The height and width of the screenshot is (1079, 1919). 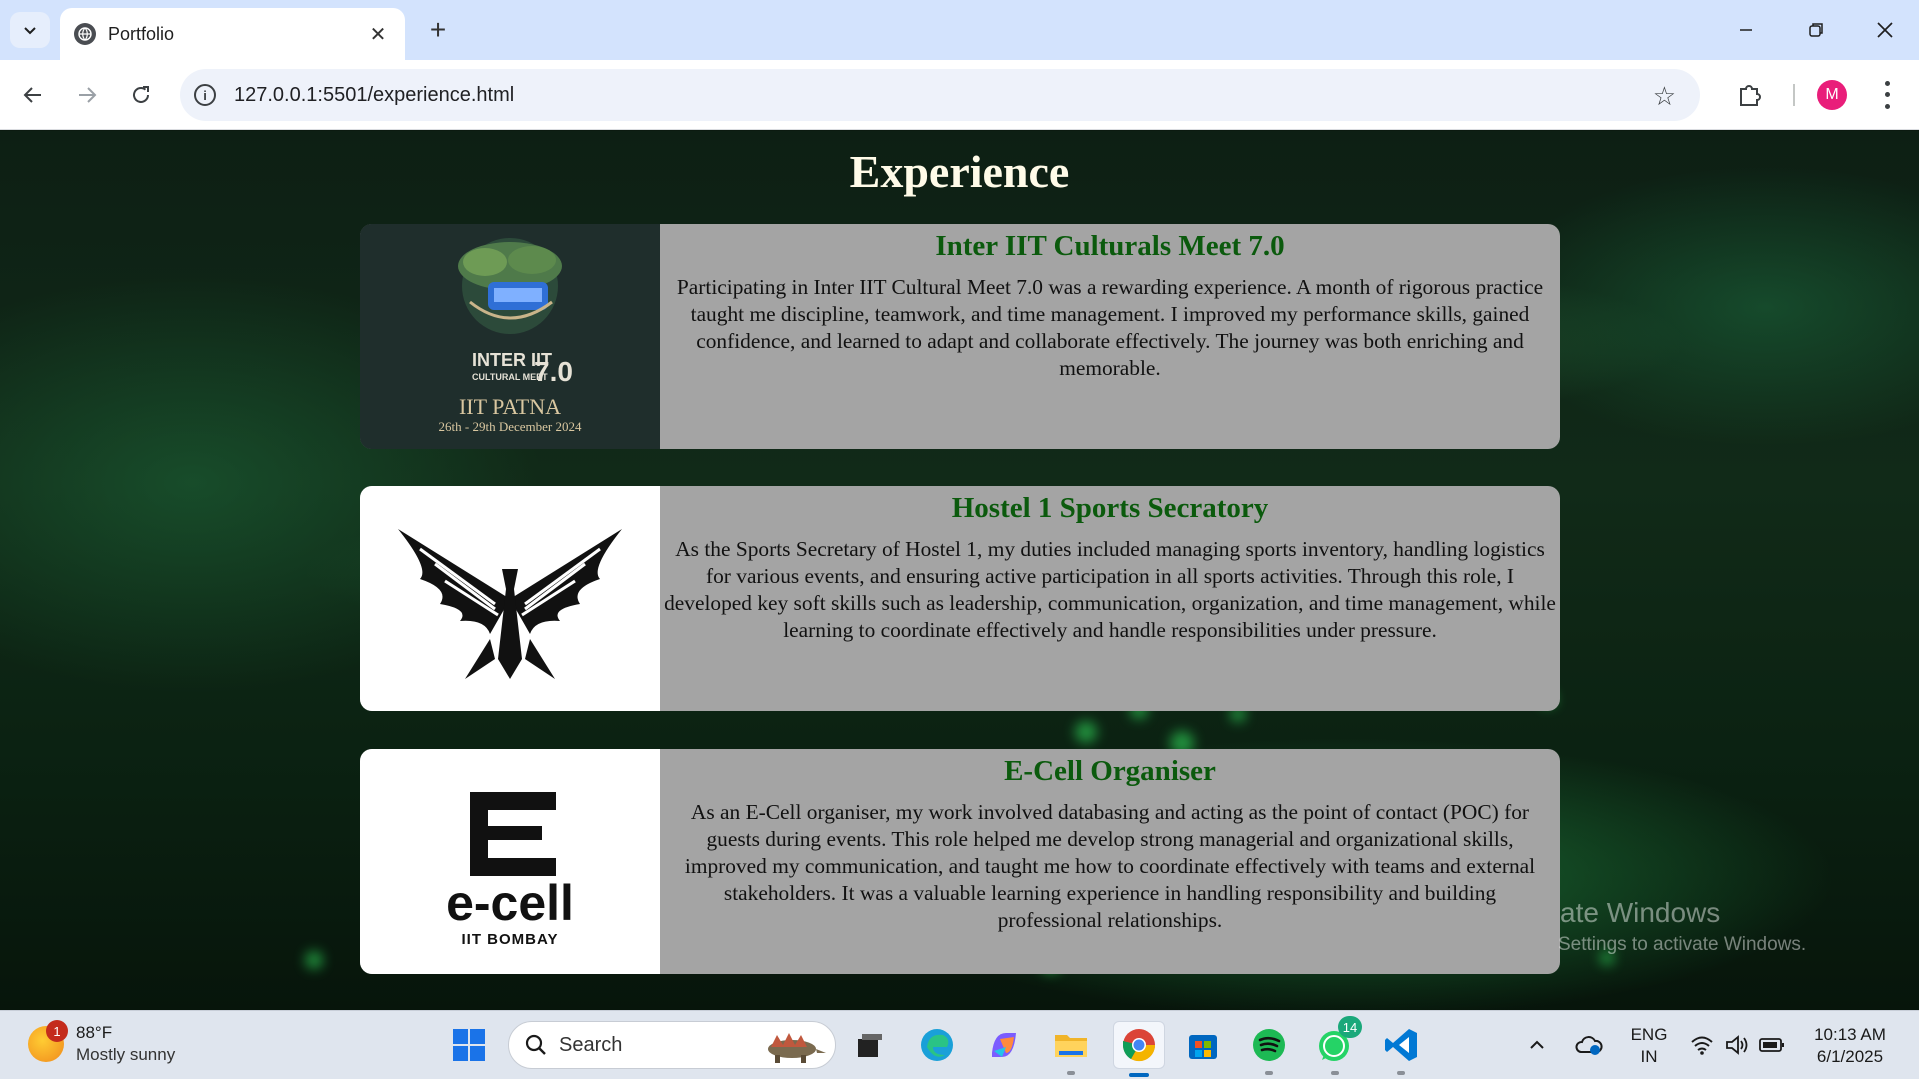 I want to click on start-button, so click(x=469, y=1045).